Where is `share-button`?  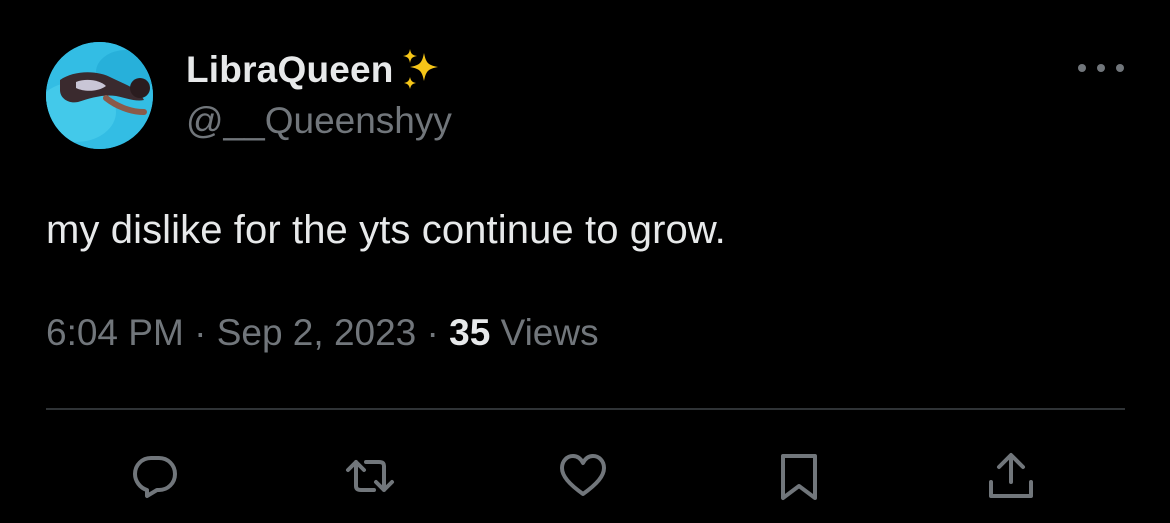 share-button is located at coordinates (1011, 476).